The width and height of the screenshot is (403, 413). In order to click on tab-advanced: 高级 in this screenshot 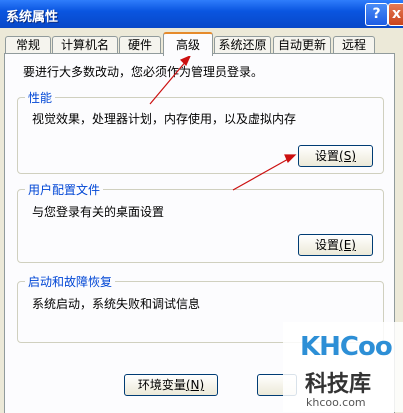, I will do `click(188, 44)`.